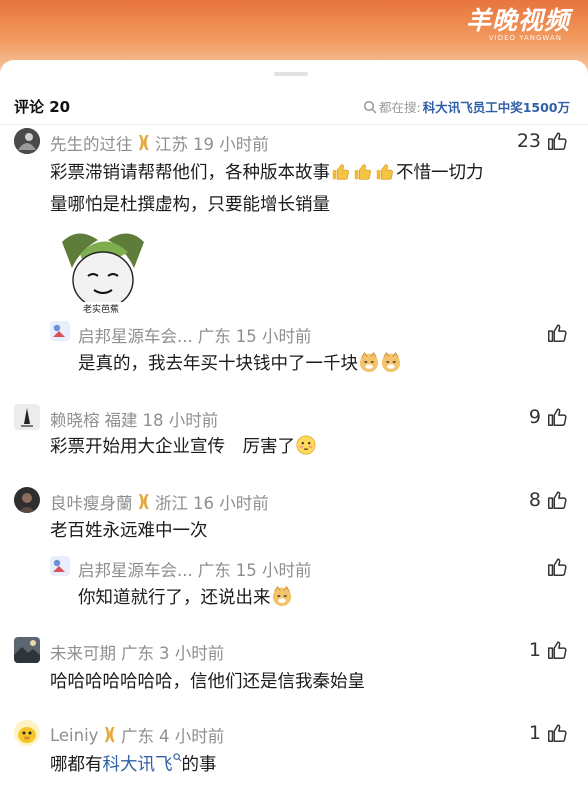 The height and width of the screenshot is (800, 588). Describe the element at coordinates (101, 310) in the screenshot. I see `sticker-caption: 老实芭蕉` at that location.